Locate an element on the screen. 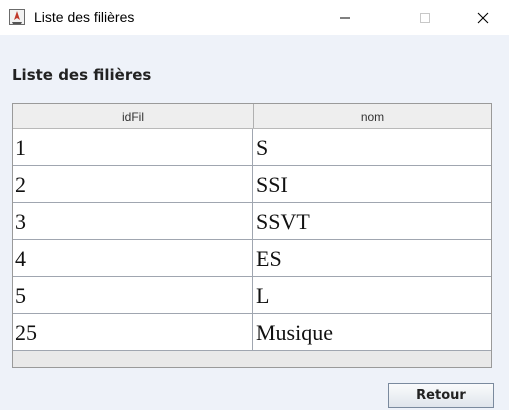  title-bar: Liste des filières is located at coordinates (254, 17).